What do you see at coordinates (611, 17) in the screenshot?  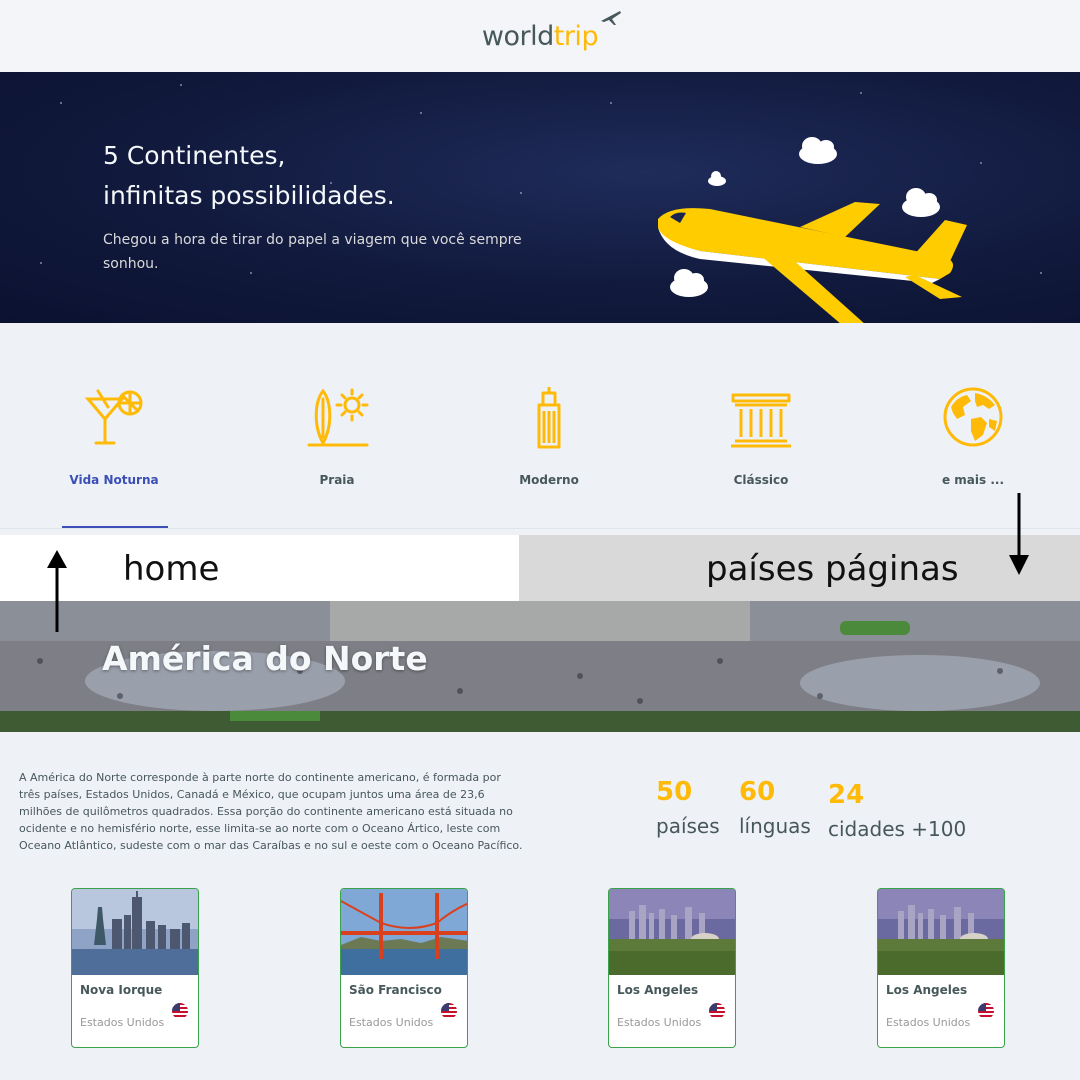 I see `airplane-icon` at bounding box center [611, 17].